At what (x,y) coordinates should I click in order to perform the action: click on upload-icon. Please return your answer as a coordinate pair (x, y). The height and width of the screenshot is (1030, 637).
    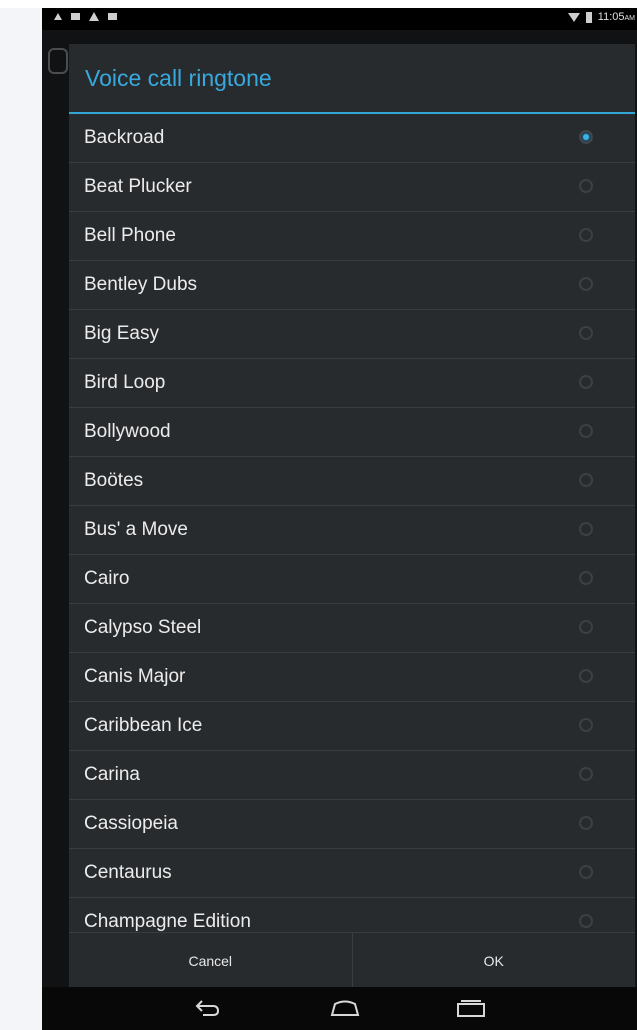
    Looking at the image, I should click on (58, 16).